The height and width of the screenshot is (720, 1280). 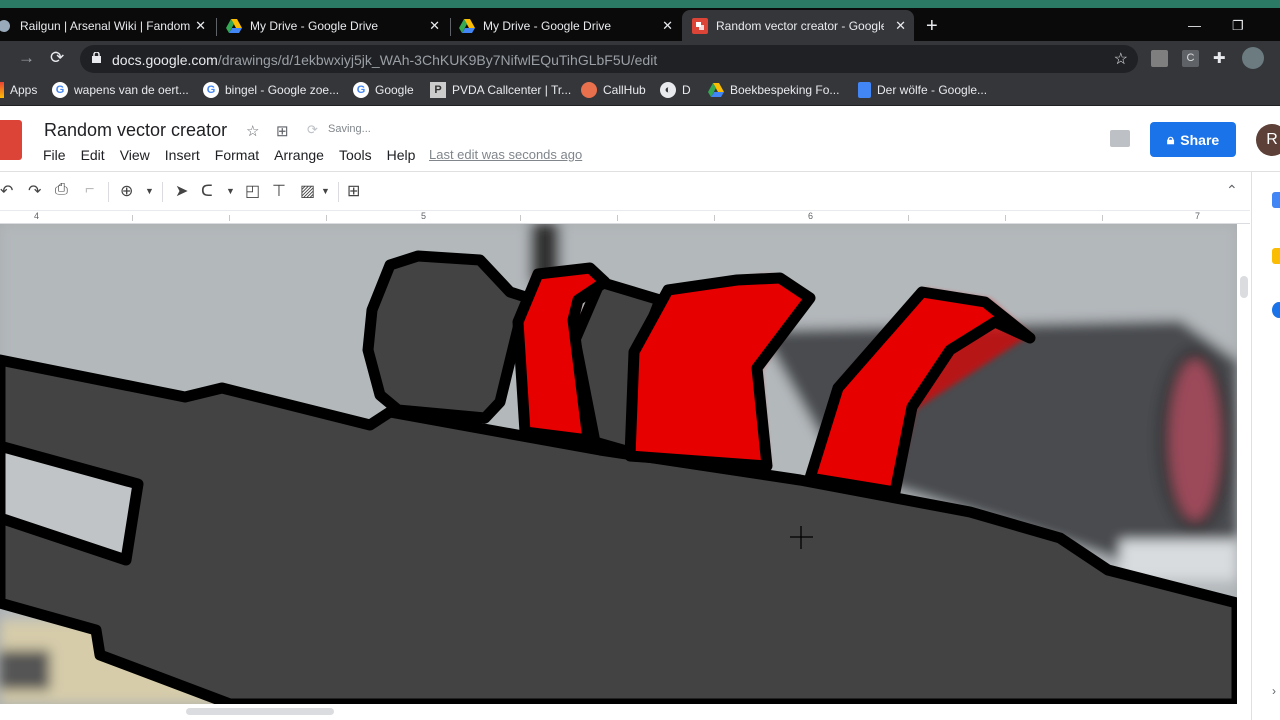 I want to click on tab-separator, so click(x=450, y=27).